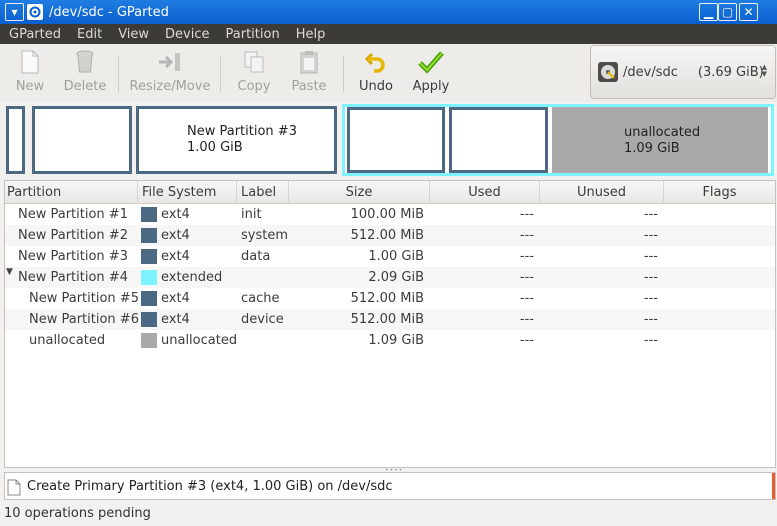 The height and width of the screenshot is (526, 777). I want to click on undo-label: Undo, so click(376, 86).